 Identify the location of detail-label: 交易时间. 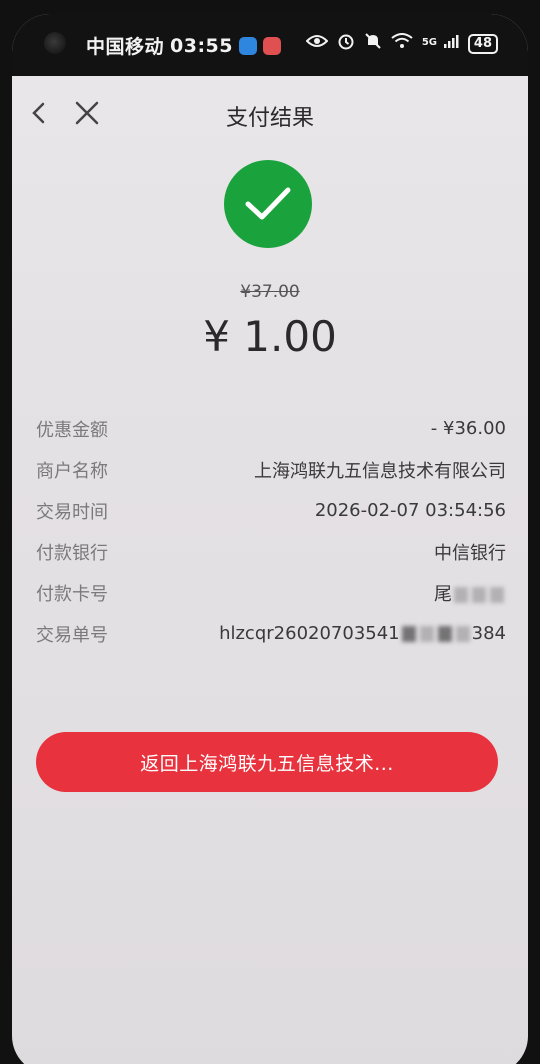
(72, 512).